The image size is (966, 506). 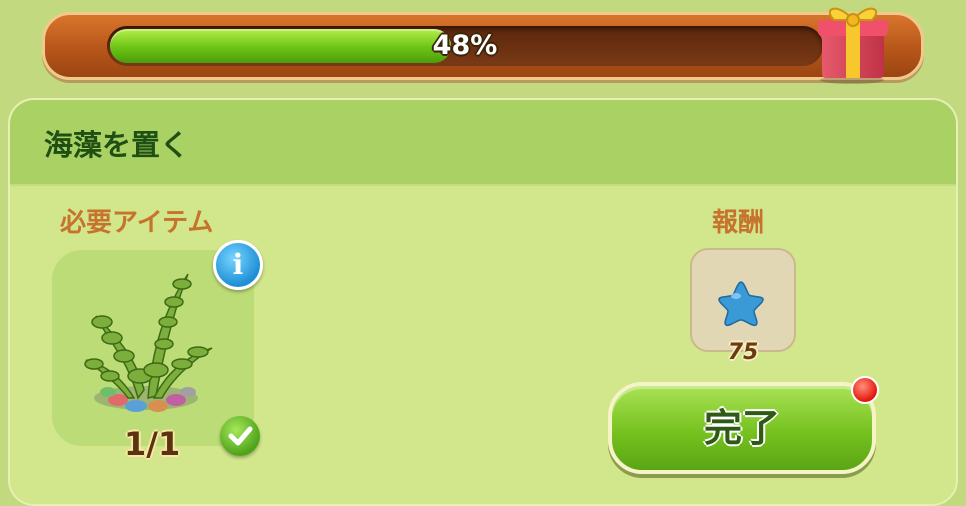 What do you see at coordinates (152, 444) in the screenshot?
I see `required-item-count: 1/1` at bounding box center [152, 444].